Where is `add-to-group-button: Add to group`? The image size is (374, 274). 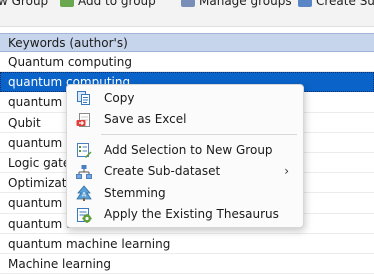 add-to-group-button: Add to group is located at coordinates (108, 5).